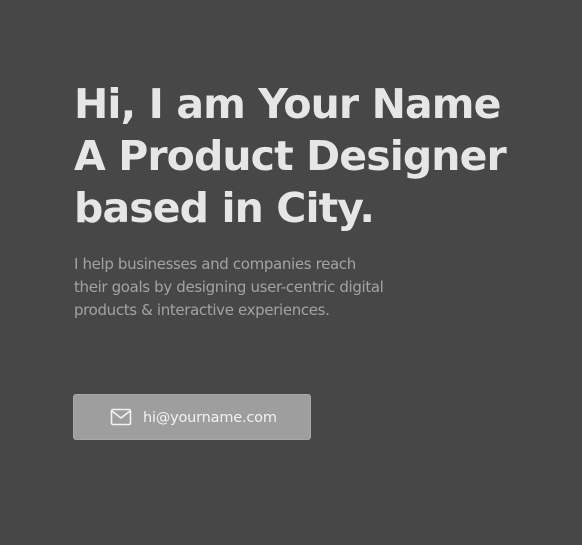  I want to click on intro-line: products & interactive experiences., so click(202, 310).